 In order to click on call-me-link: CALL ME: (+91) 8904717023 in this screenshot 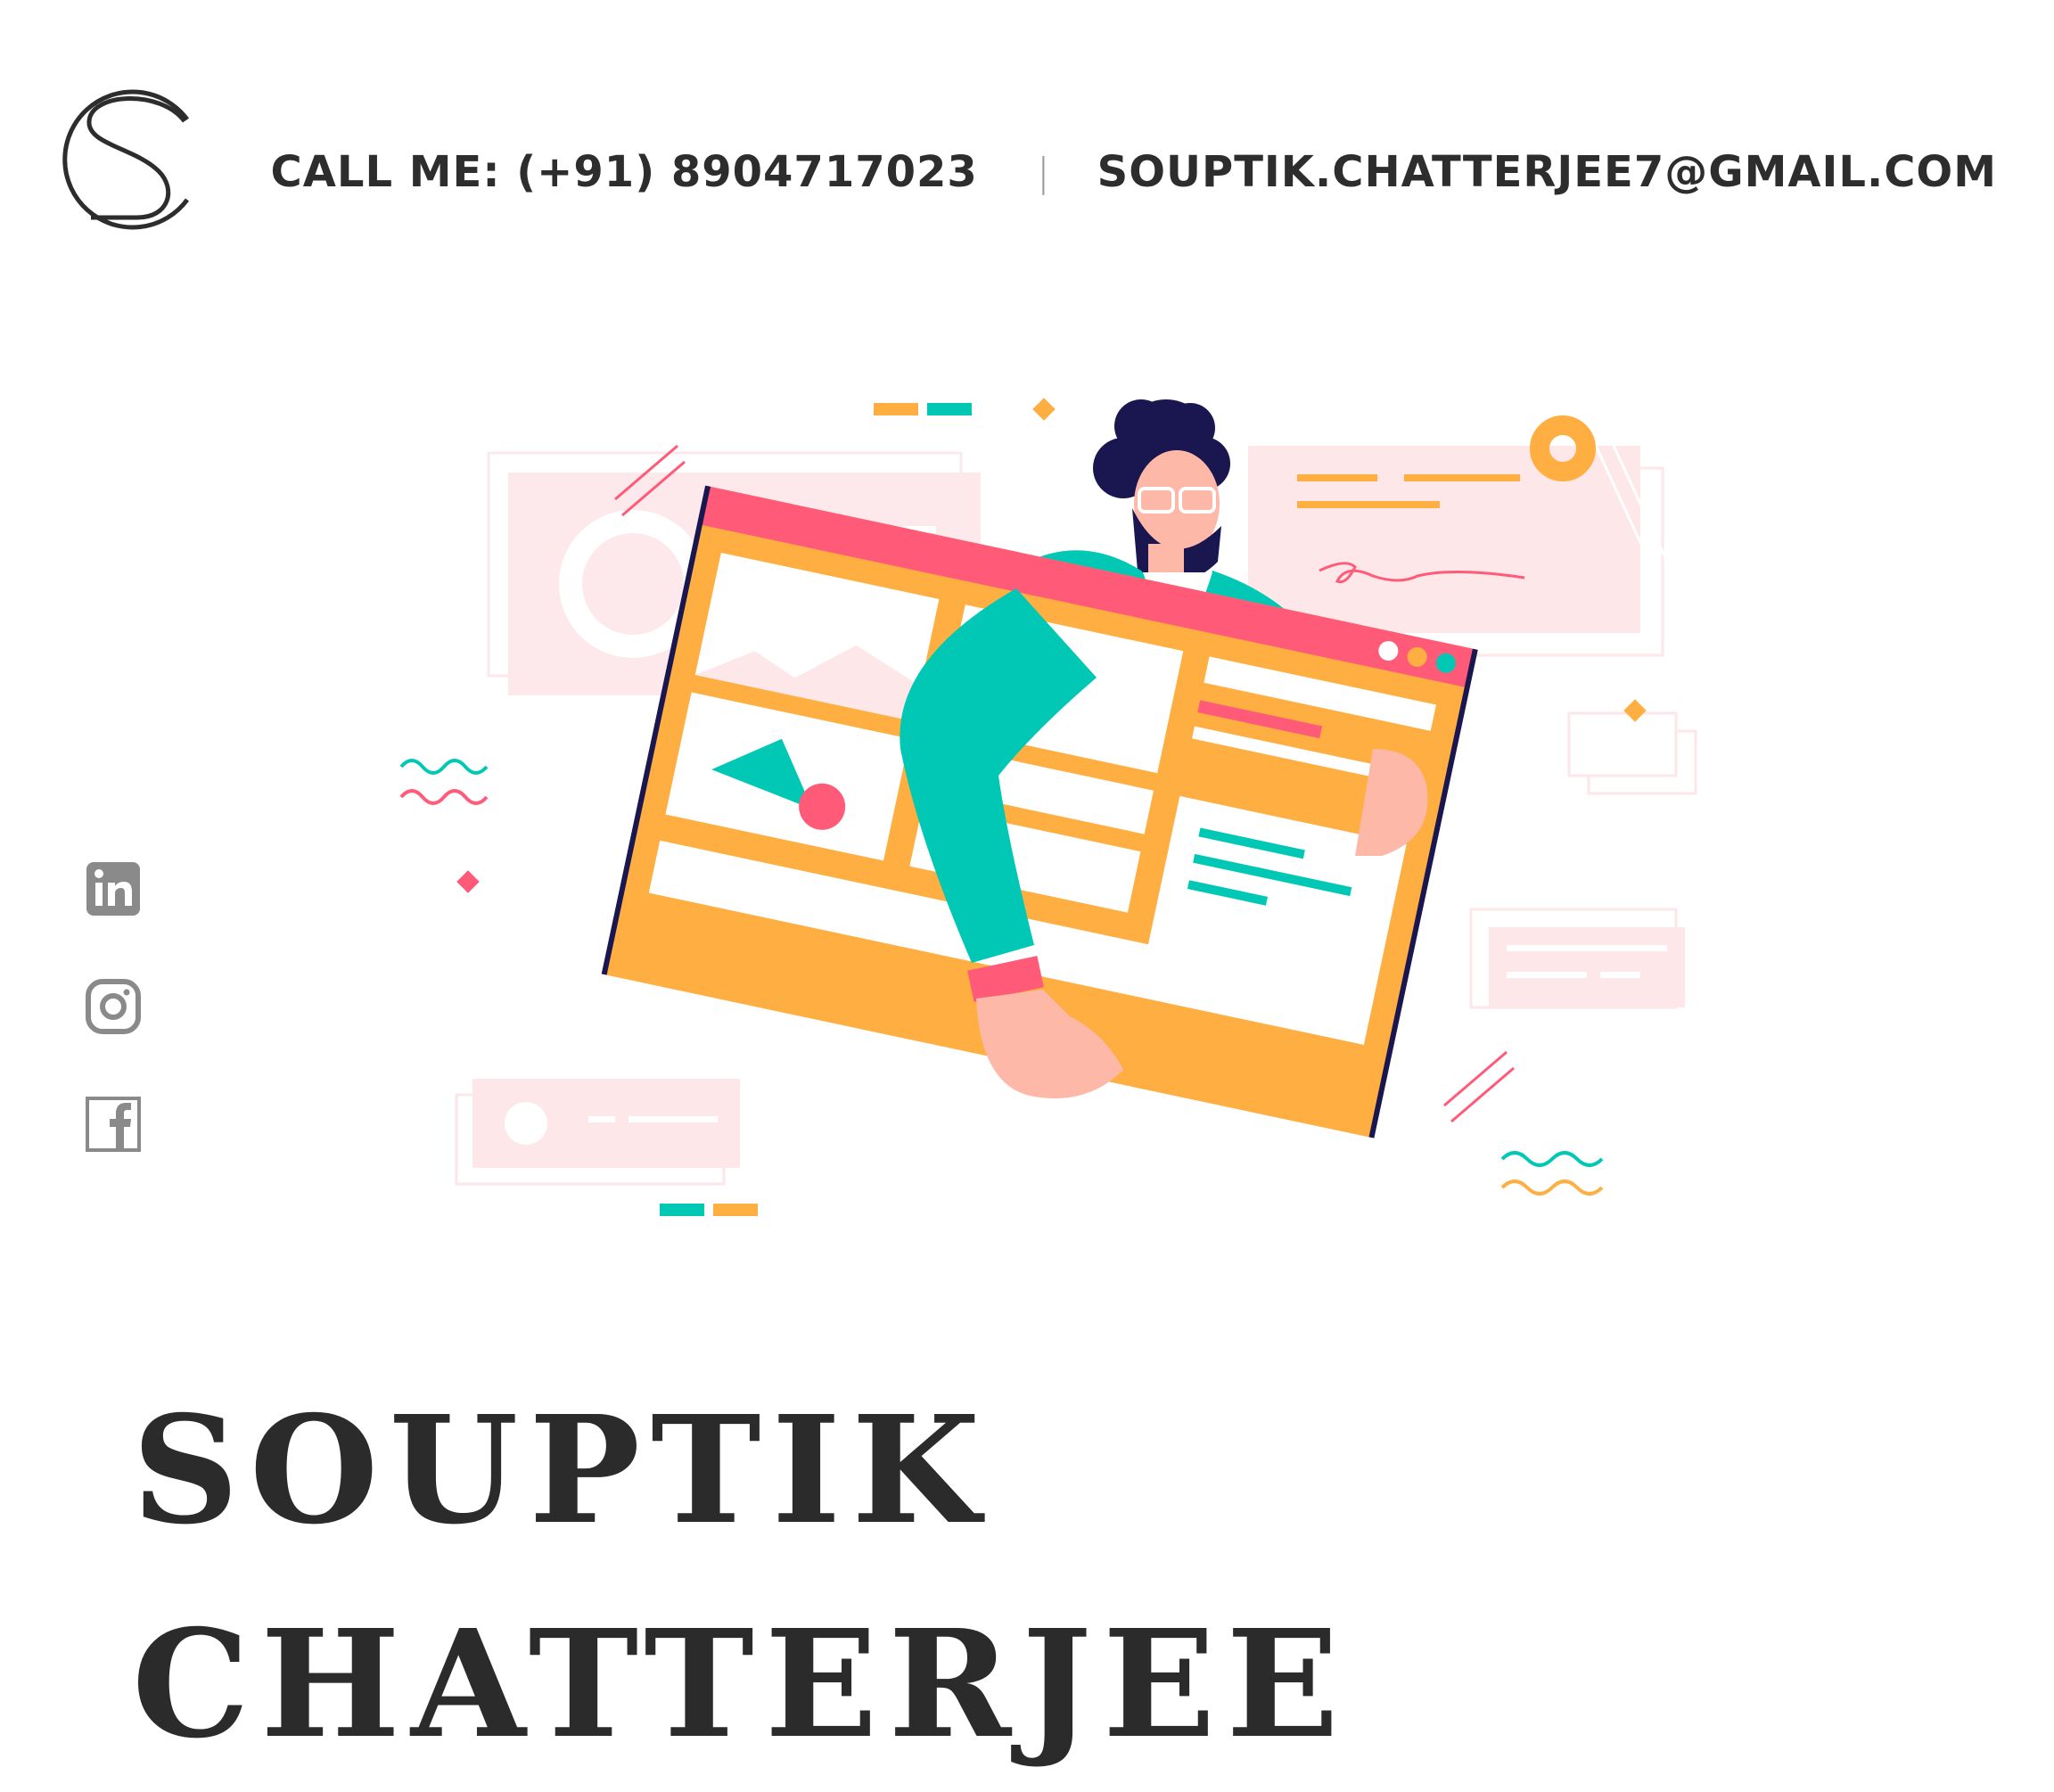, I will do `click(624, 172)`.